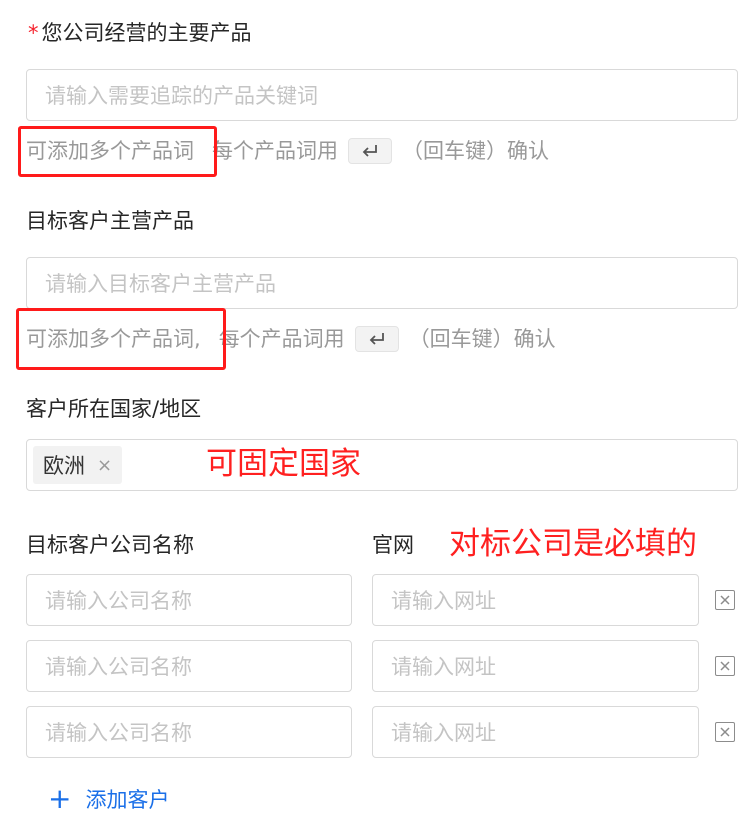 This screenshot has width=756, height=826. What do you see at coordinates (110, 221) in the screenshot?
I see `target-products-label: 目标客户主营产品` at bounding box center [110, 221].